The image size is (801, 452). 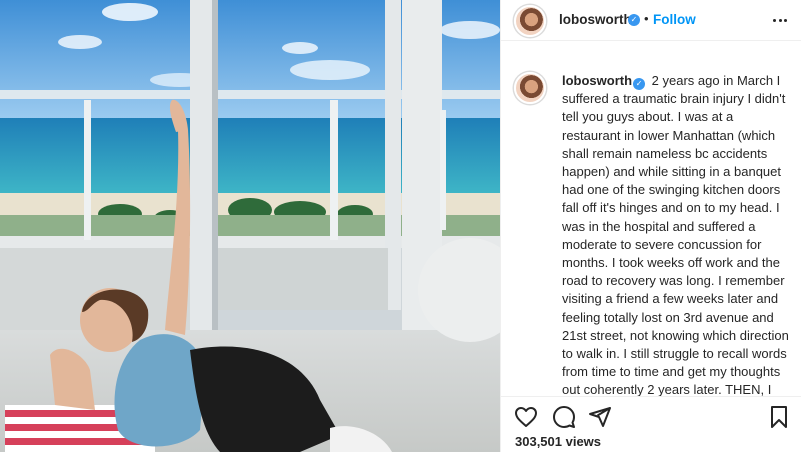 I want to click on comment-icon, so click(x=564, y=417).